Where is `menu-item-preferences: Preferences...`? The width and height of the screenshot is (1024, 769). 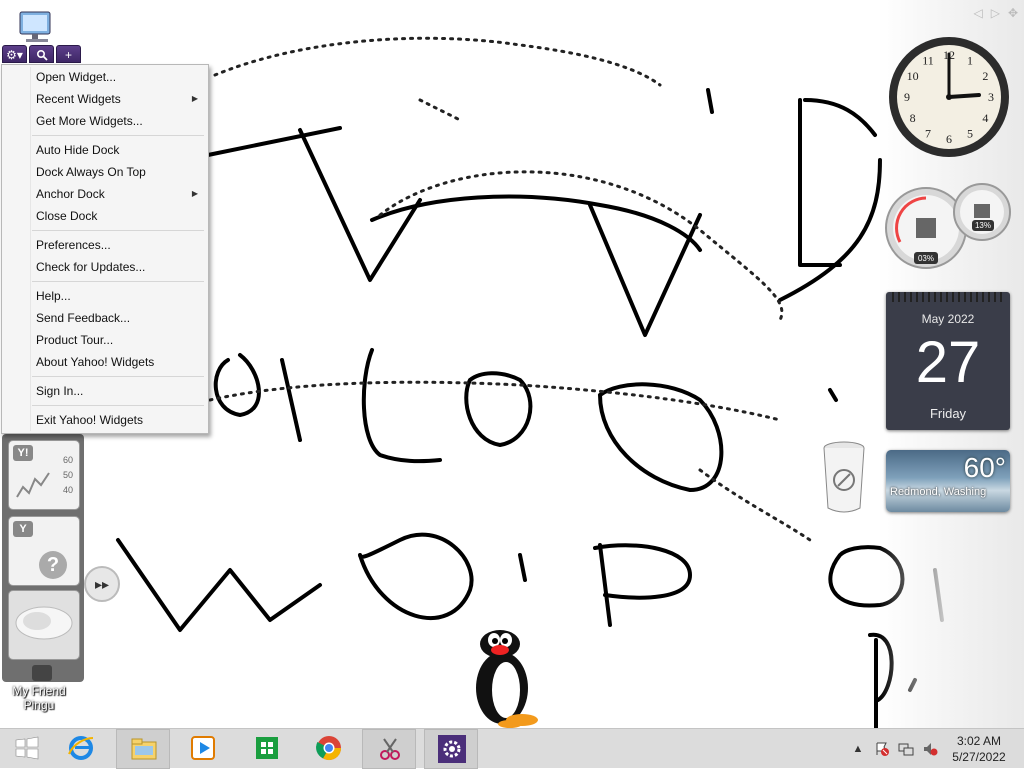 menu-item-preferences: Preferences... is located at coordinates (105, 245).